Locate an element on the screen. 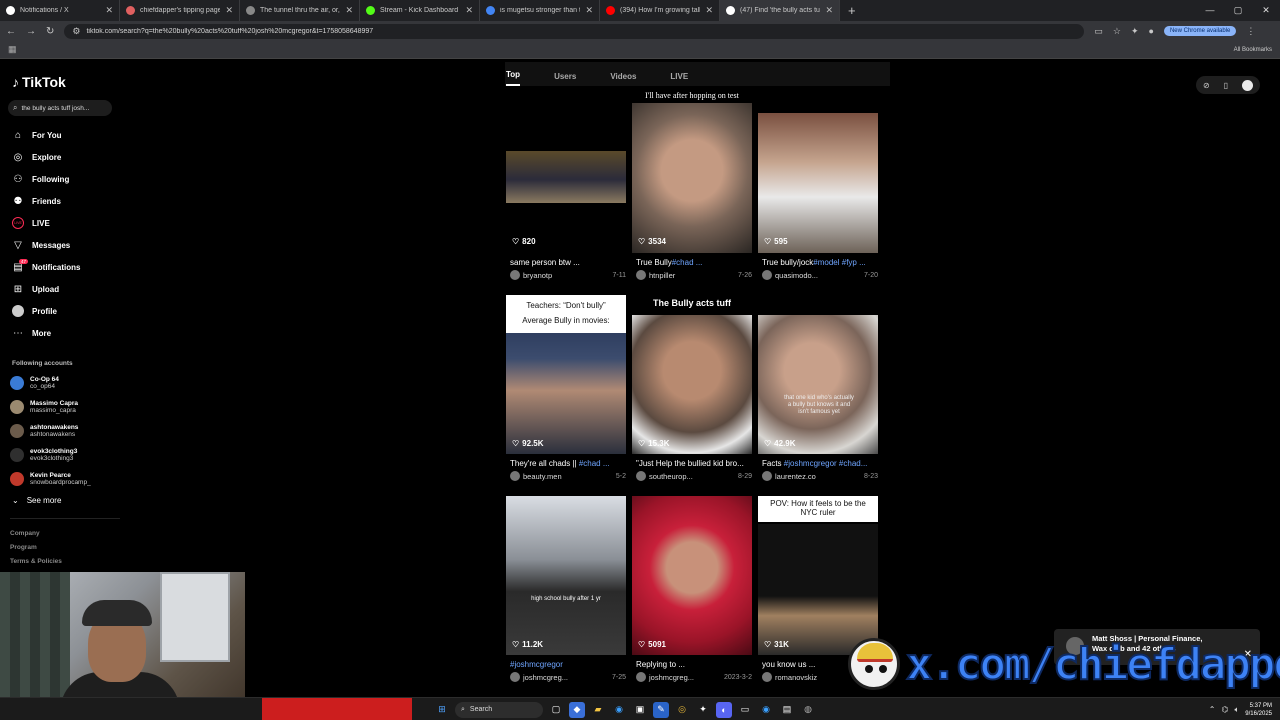  tab-videos: Videos is located at coordinates (623, 79).